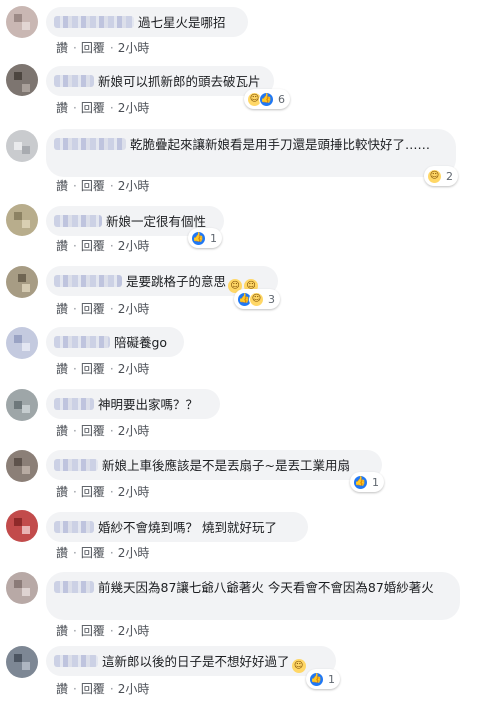  Describe the element at coordinates (141, 342) in the screenshot. I see `comment-text: 陪礙養go` at that location.